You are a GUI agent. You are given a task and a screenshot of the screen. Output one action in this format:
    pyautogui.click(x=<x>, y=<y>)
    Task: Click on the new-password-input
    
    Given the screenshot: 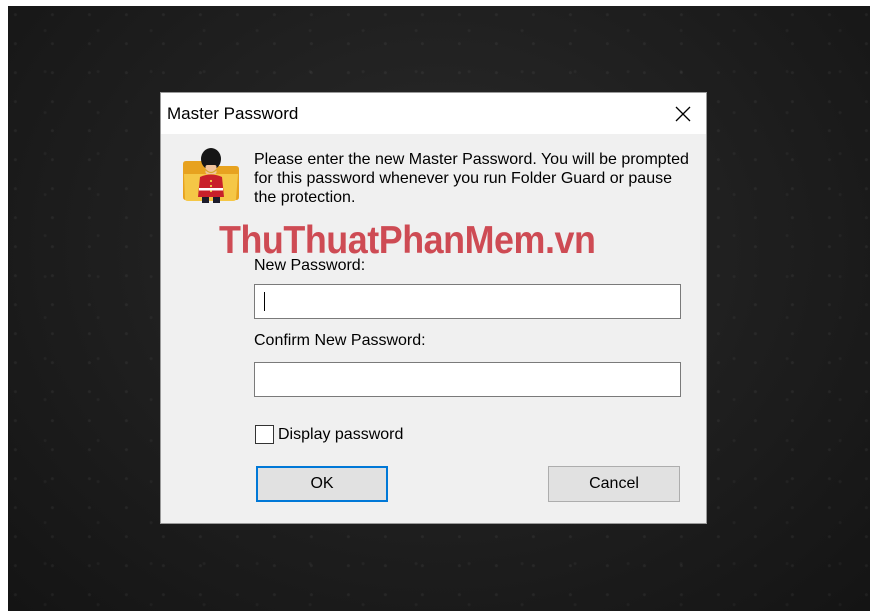 What is the action you would take?
    pyautogui.click(x=467, y=301)
    